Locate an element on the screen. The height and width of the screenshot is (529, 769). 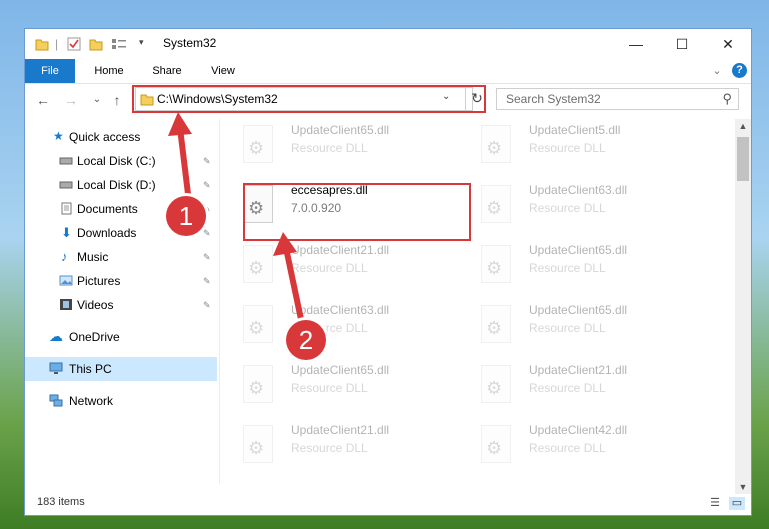
callout-badge-2: 2 is located at coordinates (306, 340).